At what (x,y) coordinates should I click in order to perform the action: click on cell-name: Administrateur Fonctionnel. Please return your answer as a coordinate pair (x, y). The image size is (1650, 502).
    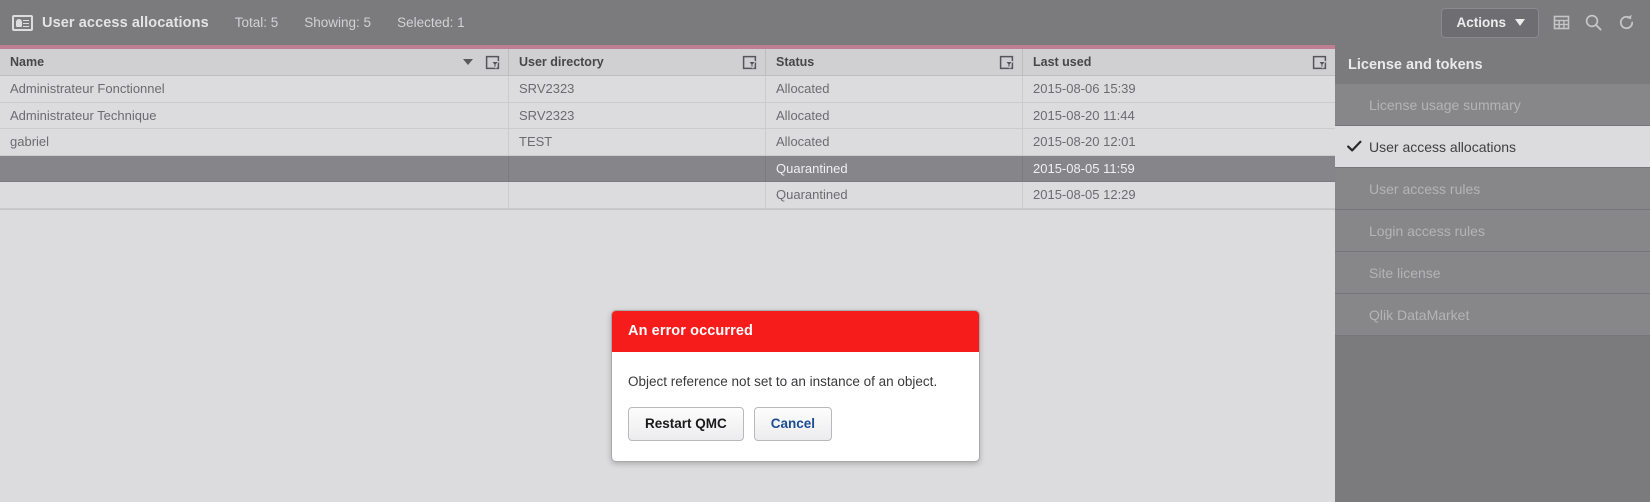
    Looking at the image, I should click on (254, 89).